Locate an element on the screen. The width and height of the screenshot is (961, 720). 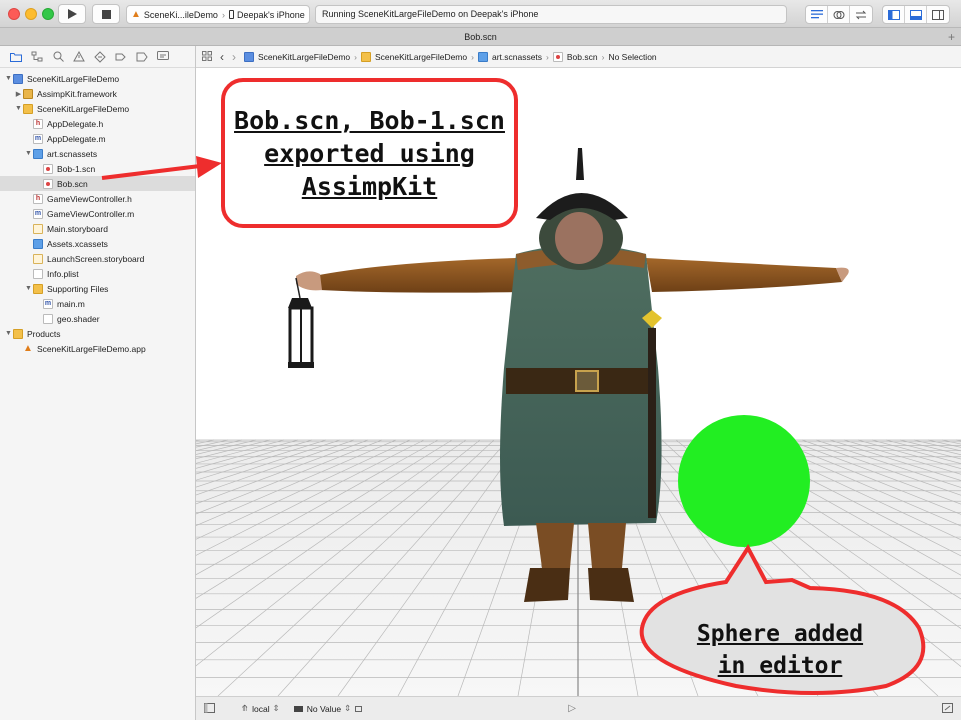
navigator-item: m GameViewController.m is located at coordinates (97, 213).